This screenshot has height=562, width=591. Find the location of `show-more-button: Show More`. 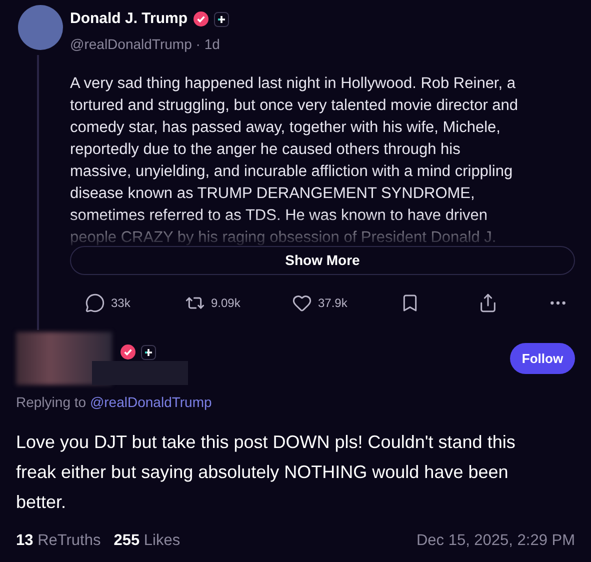

show-more-button: Show More is located at coordinates (322, 260).